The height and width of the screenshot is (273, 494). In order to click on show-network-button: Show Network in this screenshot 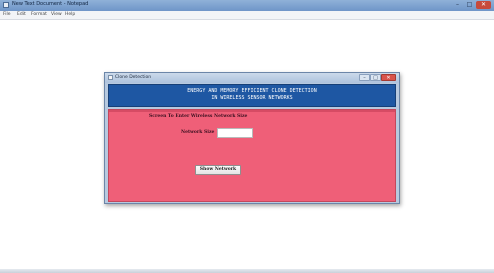, I will do `click(218, 170)`.